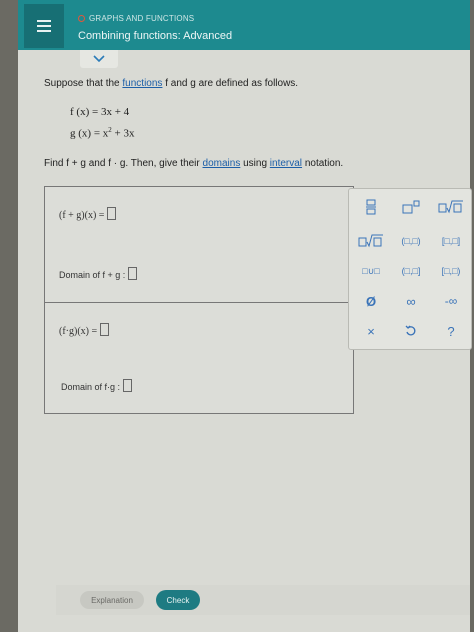 This screenshot has height=632, width=474. What do you see at coordinates (451, 301) in the screenshot?
I see `neg-infinity-button: -∞` at bounding box center [451, 301].